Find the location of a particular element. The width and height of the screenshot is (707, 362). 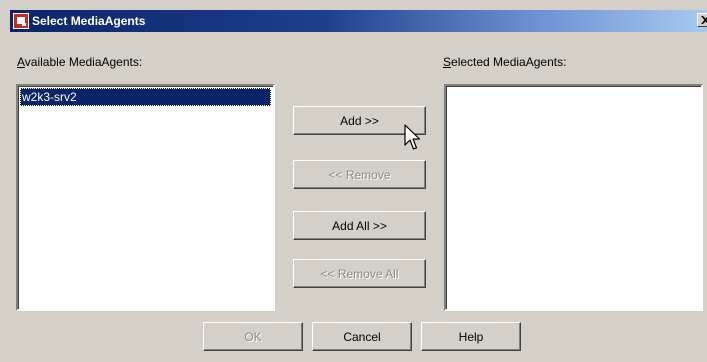

cancel-button: Cancel is located at coordinates (362, 336).